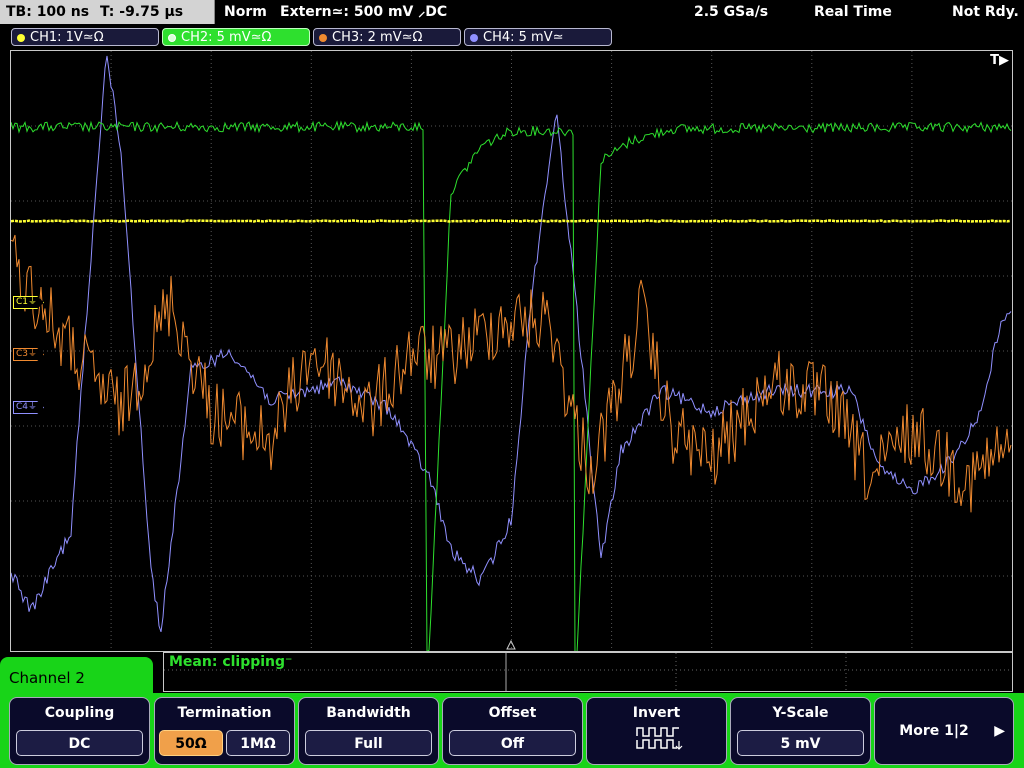  Describe the element at coordinates (999, 60) in the screenshot. I see `trigger-marker-icon: T▶` at that location.